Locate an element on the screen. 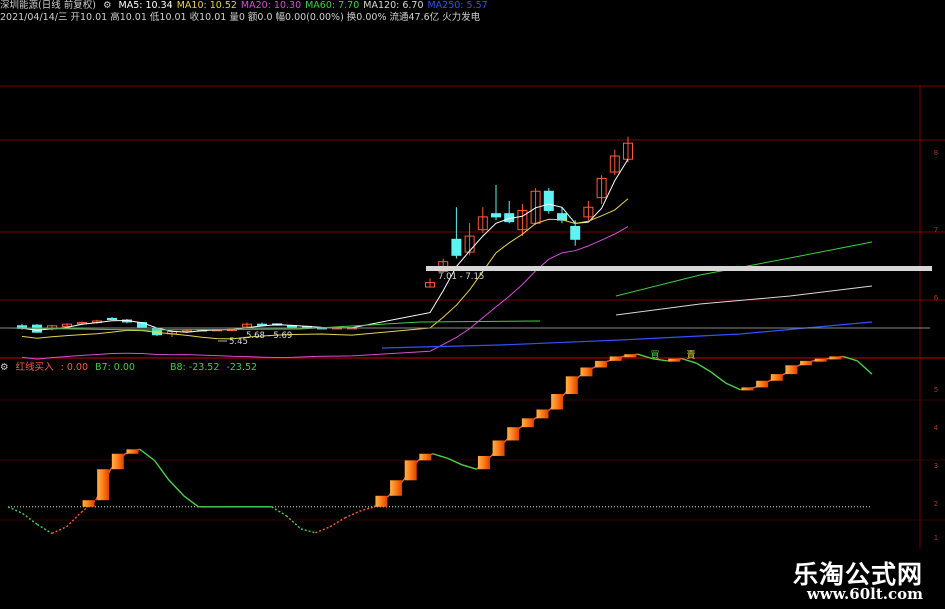 The image size is (945, 609). axis-tick-label: 8 is located at coordinates (936, 153).